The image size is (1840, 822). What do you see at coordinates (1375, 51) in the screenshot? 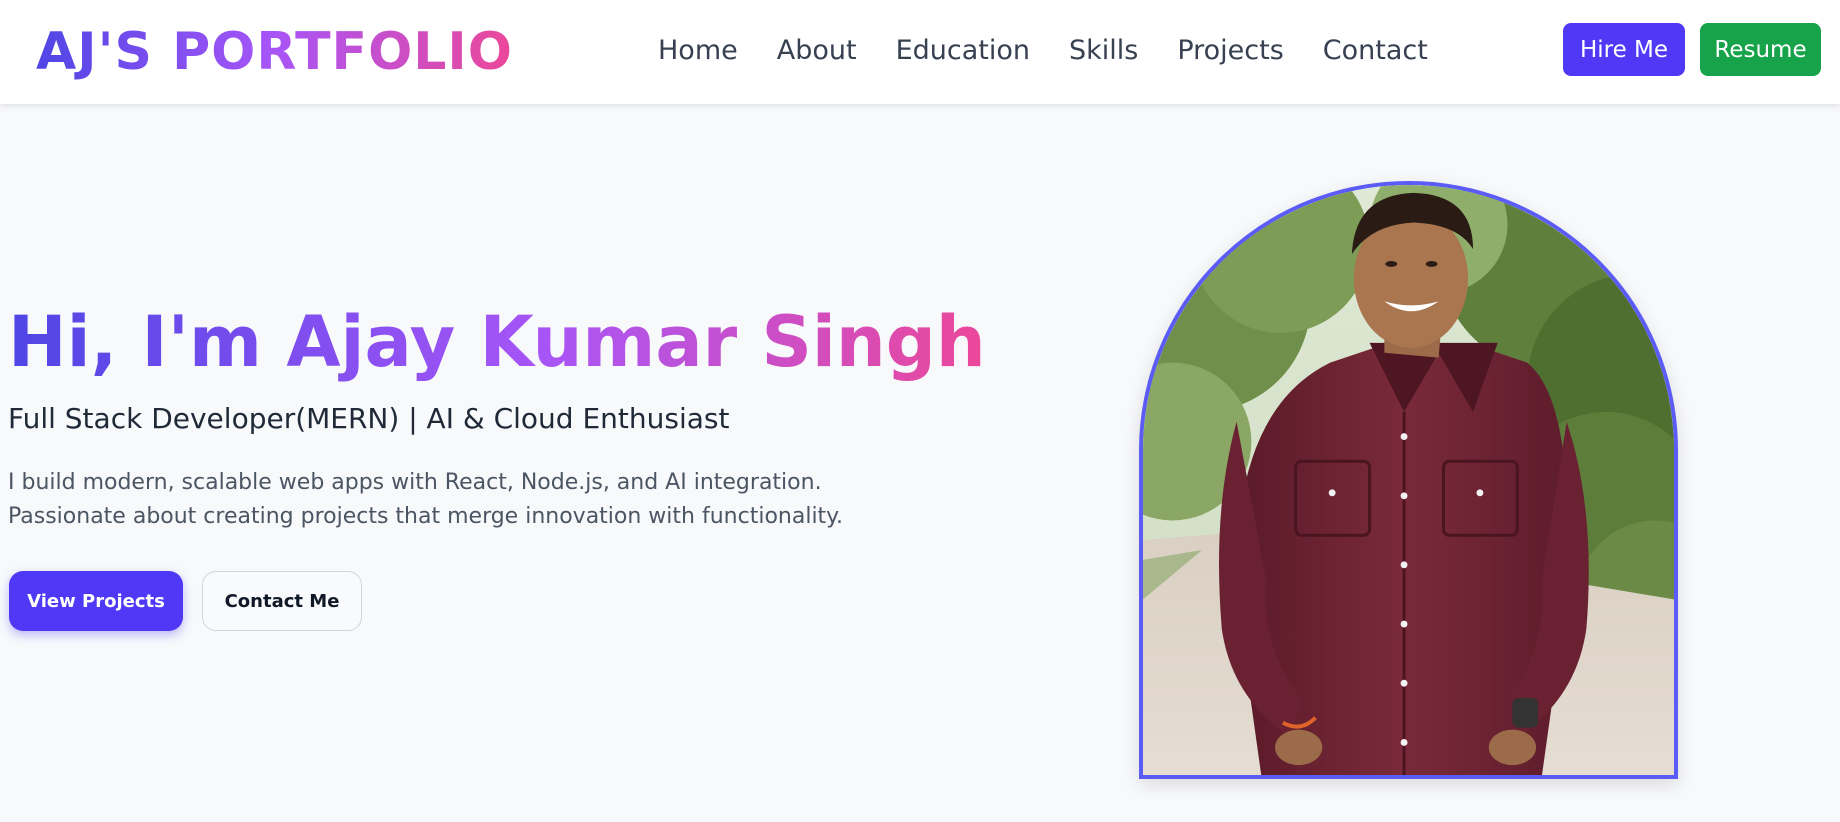
I see `nav-link-contact: Contact` at bounding box center [1375, 51].